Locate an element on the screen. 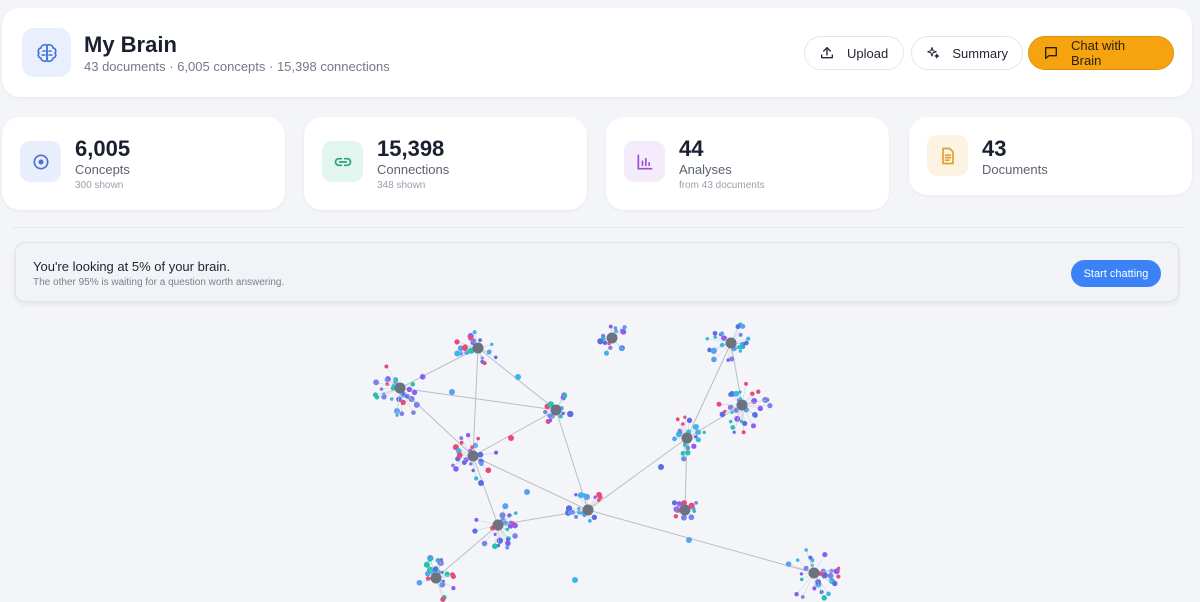 The image size is (1200, 602). upload-button: Upload is located at coordinates (854, 53).